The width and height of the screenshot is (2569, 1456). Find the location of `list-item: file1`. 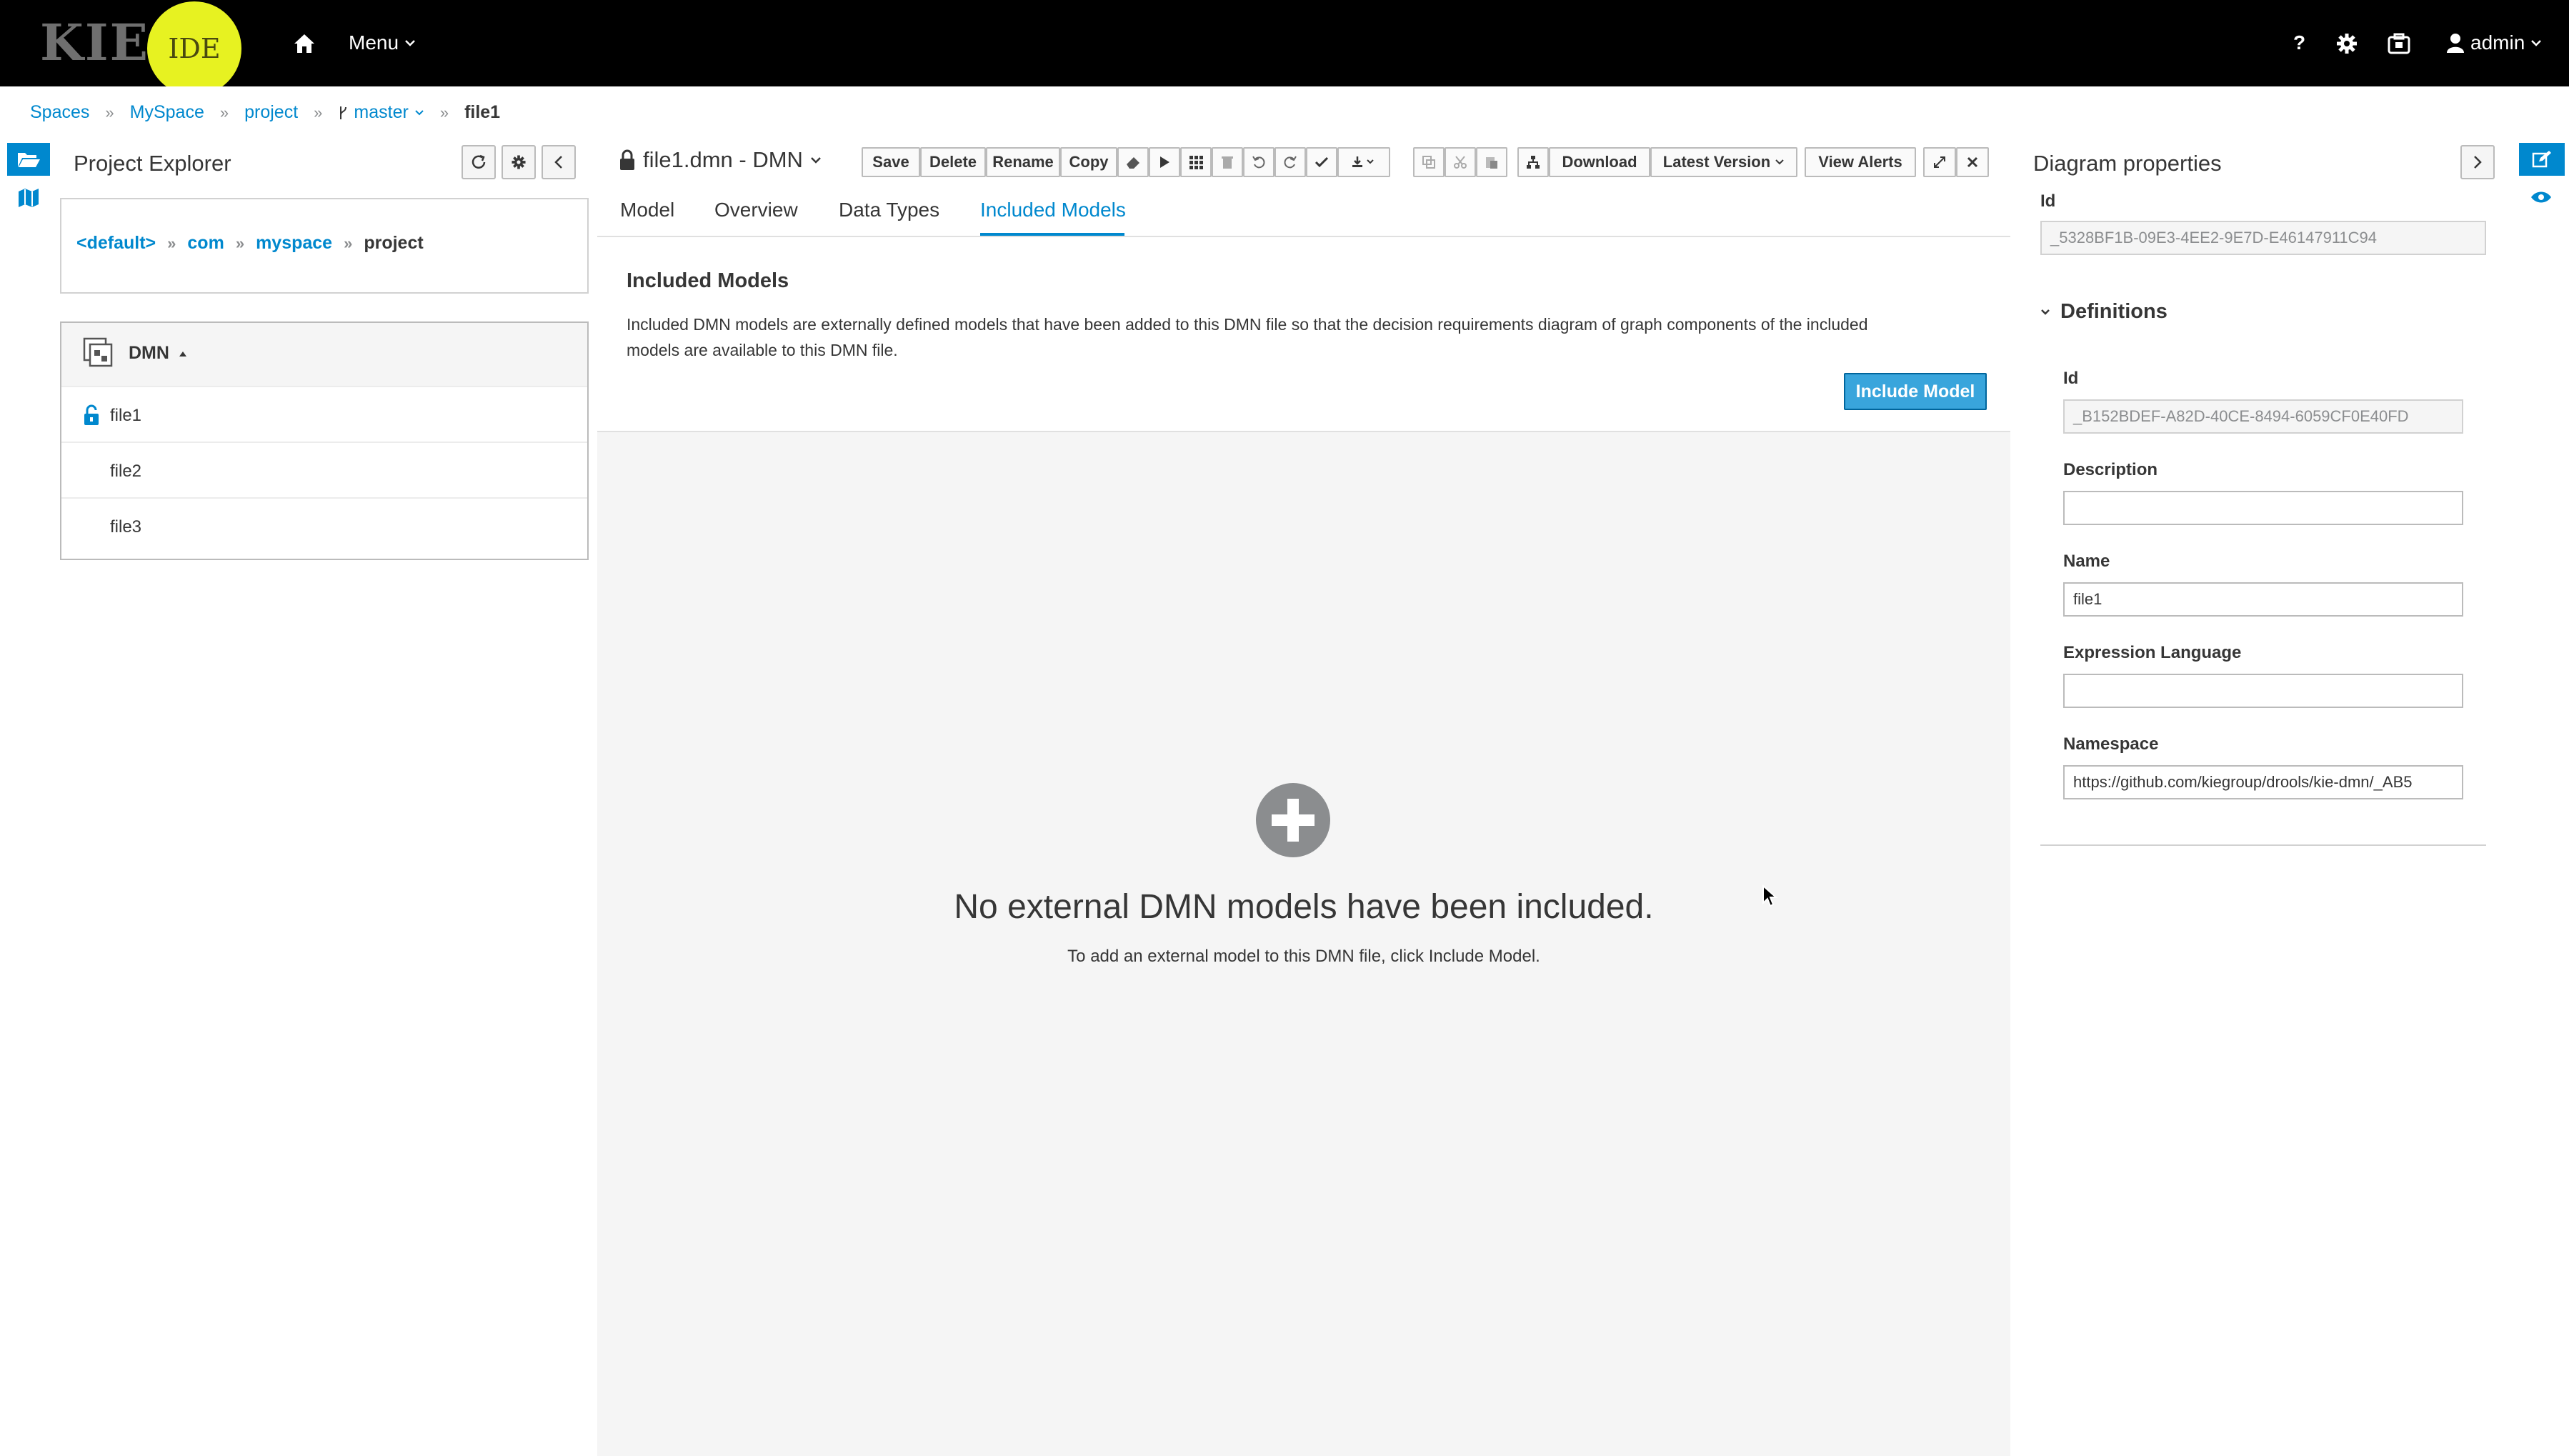

list-item: file1 is located at coordinates (324, 414).